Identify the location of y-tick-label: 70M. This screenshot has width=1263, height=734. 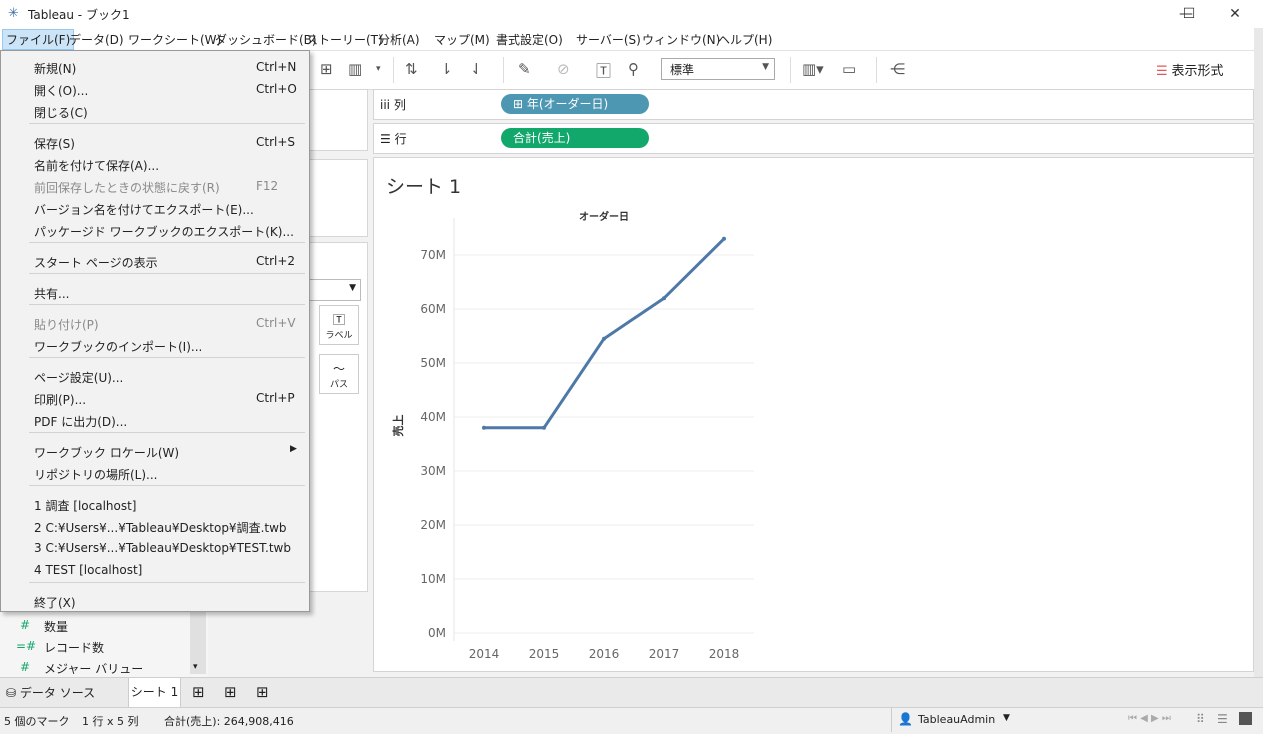
(433, 255).